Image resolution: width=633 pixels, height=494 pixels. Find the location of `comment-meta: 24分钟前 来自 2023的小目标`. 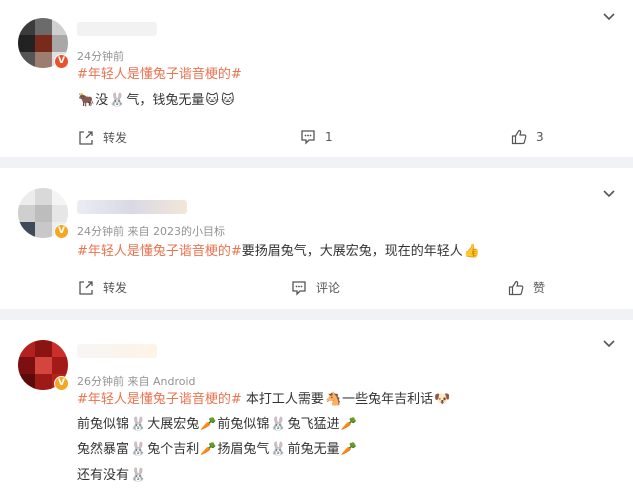

comment-meta: 24分钟前 来自 2023的小目标 is located at coordinates (151, 231).